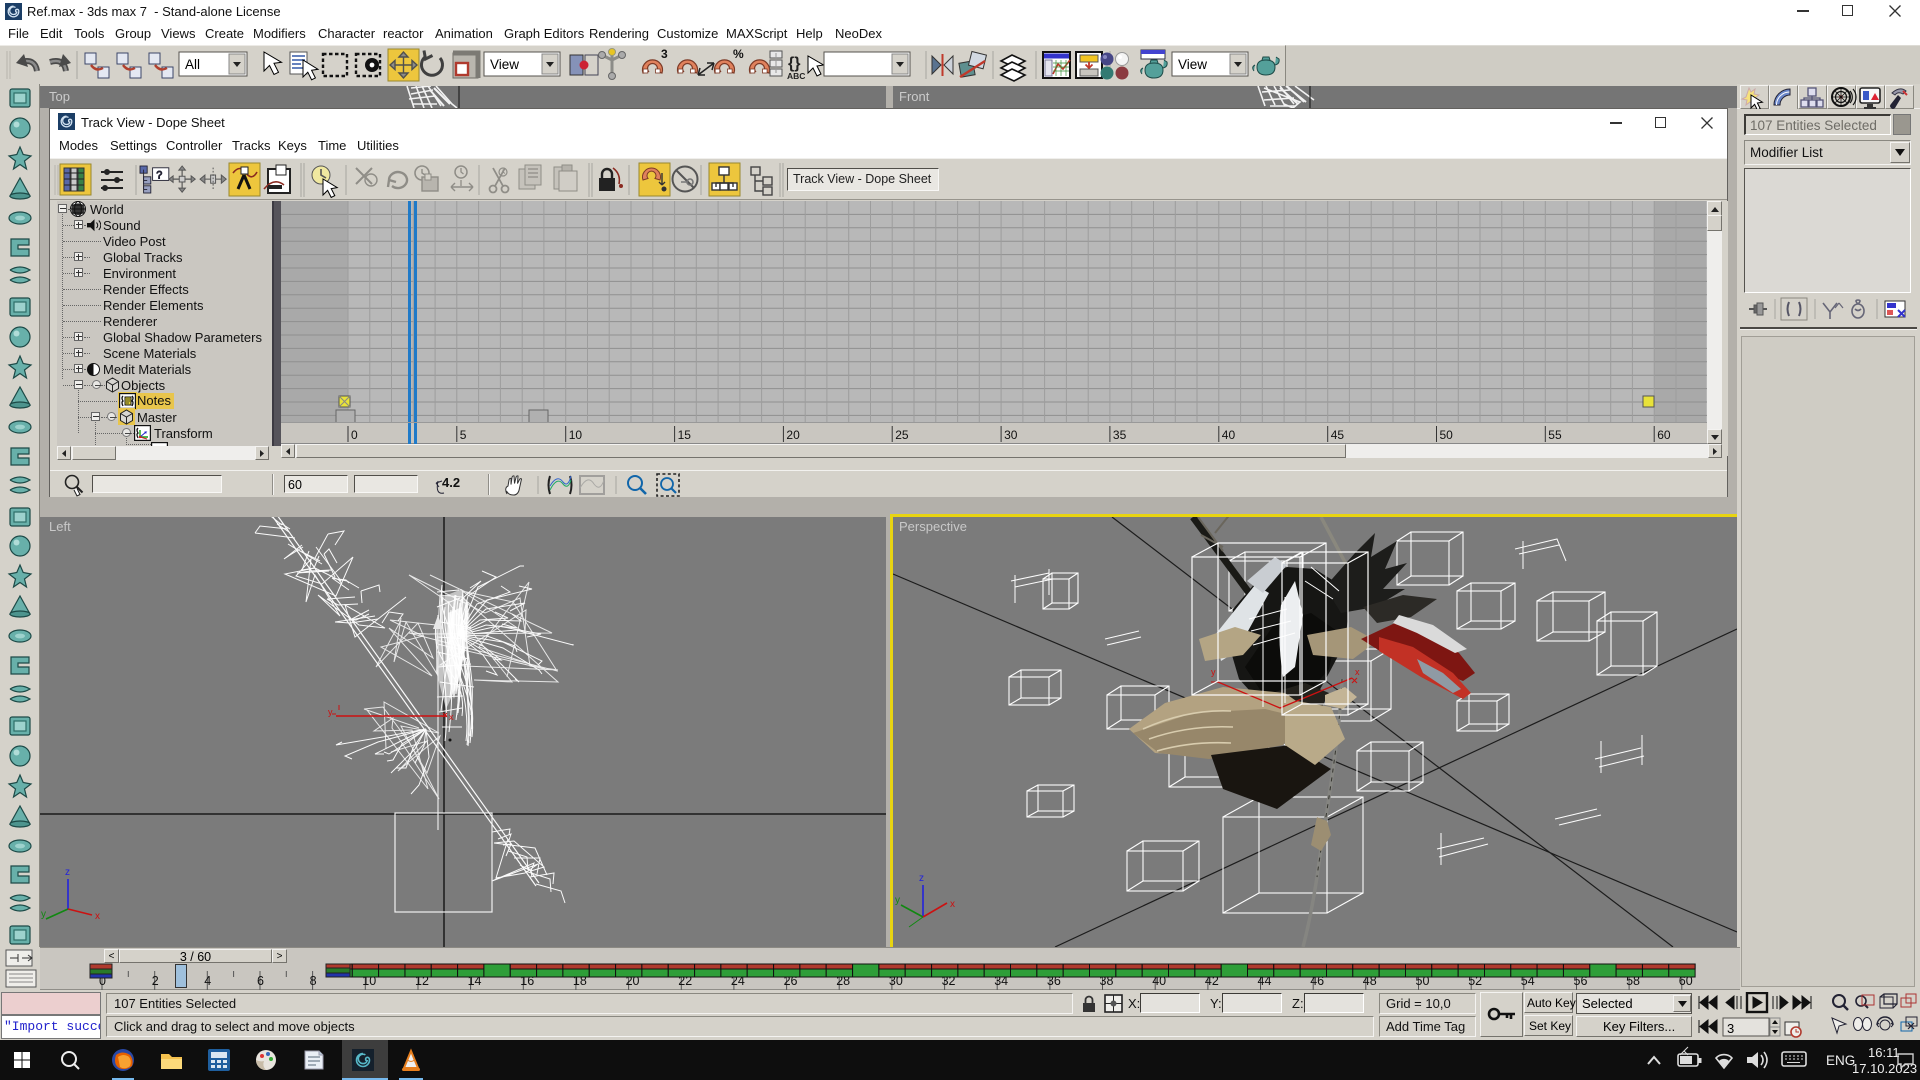  What do you see at coordinates (155, 981) in the screenshot?
I see `svg-text: 2` at bounding box center [155, 981].